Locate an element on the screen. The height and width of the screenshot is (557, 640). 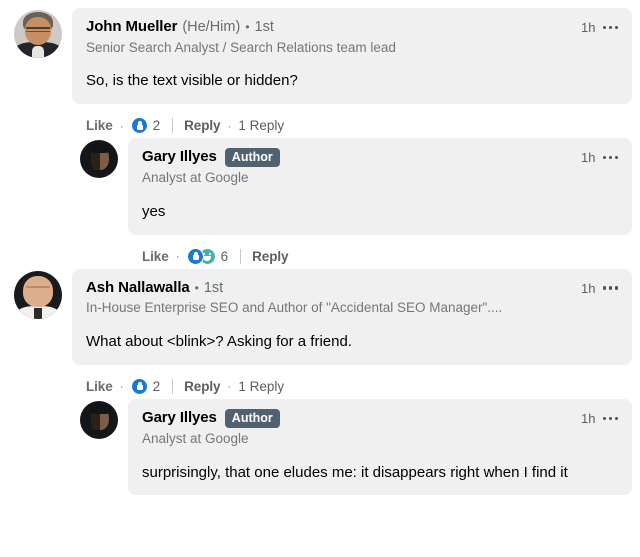
comment-text: What about <blink>? Asking for a friend. is located at coordinates (219, 342).